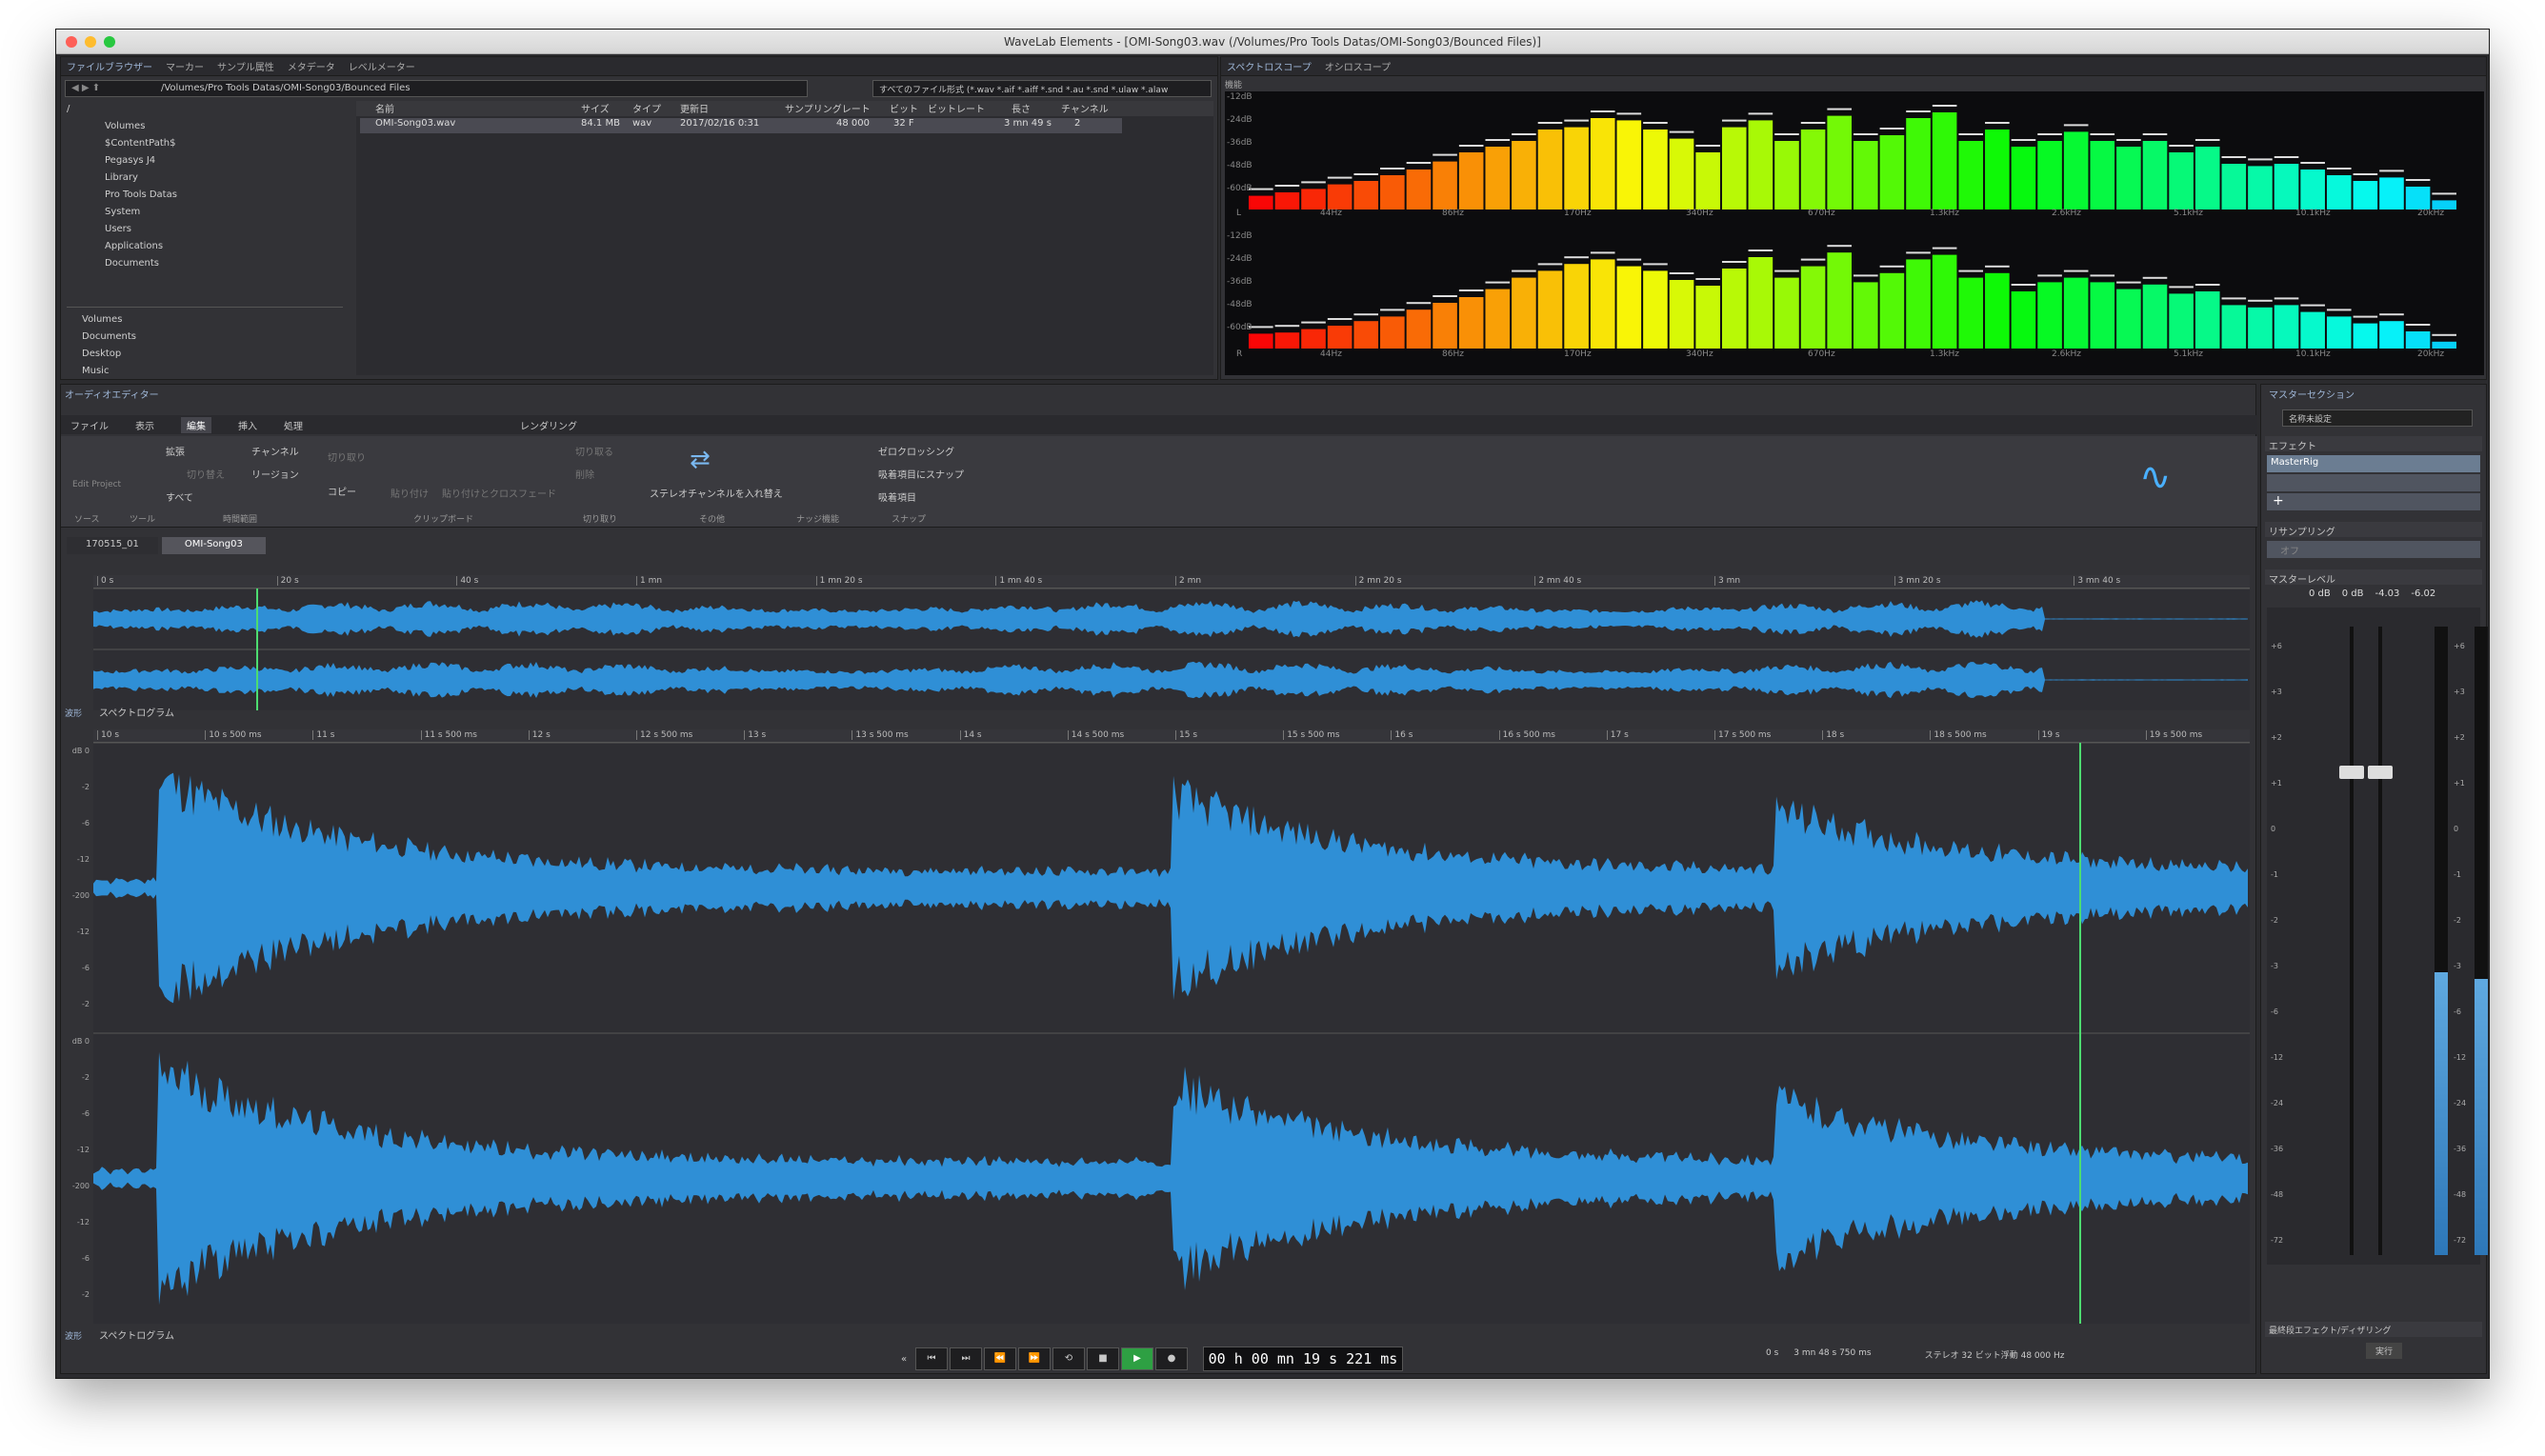  What do you see at coordinates (311, 66) in the screenshot?
I see `tab-metadata: メタデータ` at bounding box center [311, 66].